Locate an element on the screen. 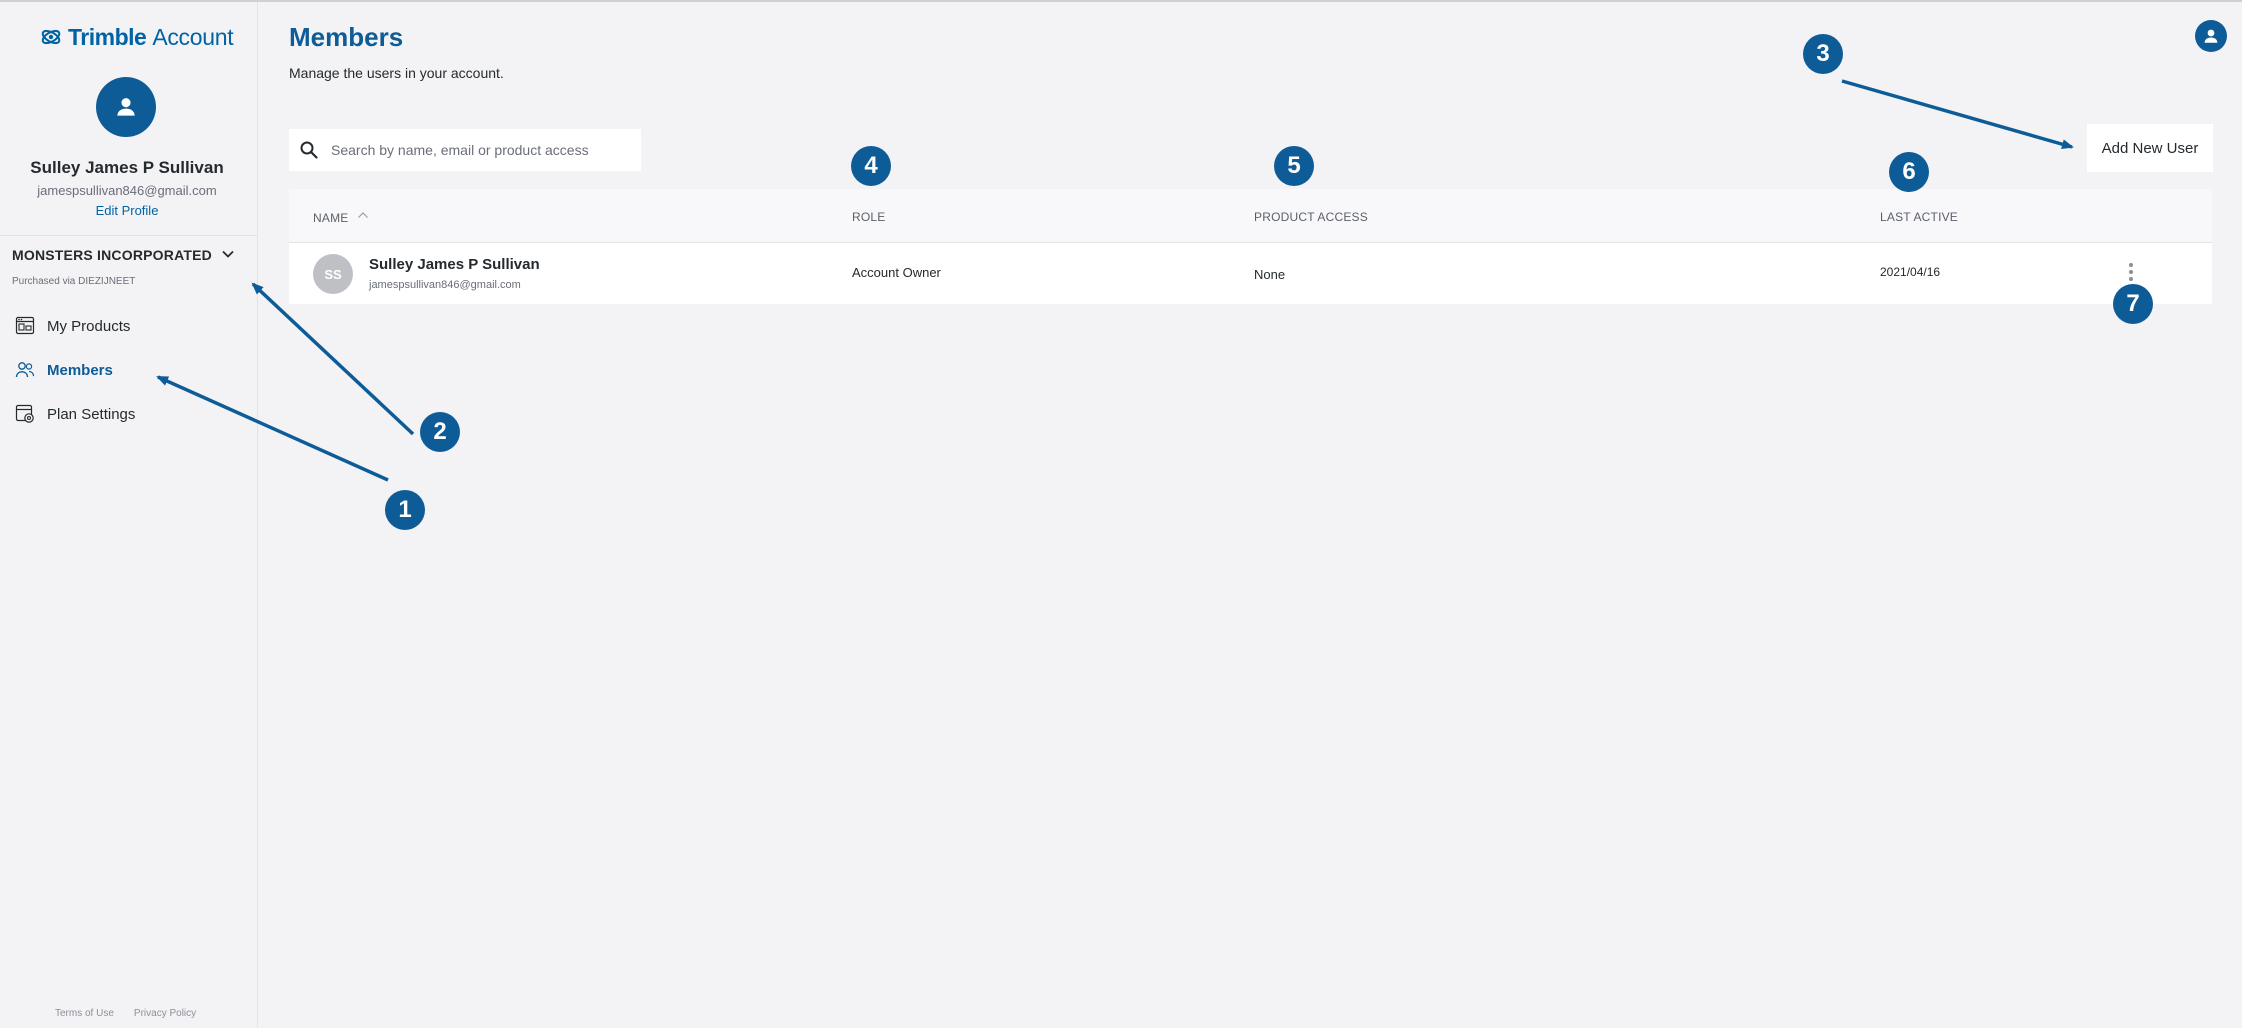 This screenshot has width=2242, height=1028. products-icon is located at coordinates (25, 325).